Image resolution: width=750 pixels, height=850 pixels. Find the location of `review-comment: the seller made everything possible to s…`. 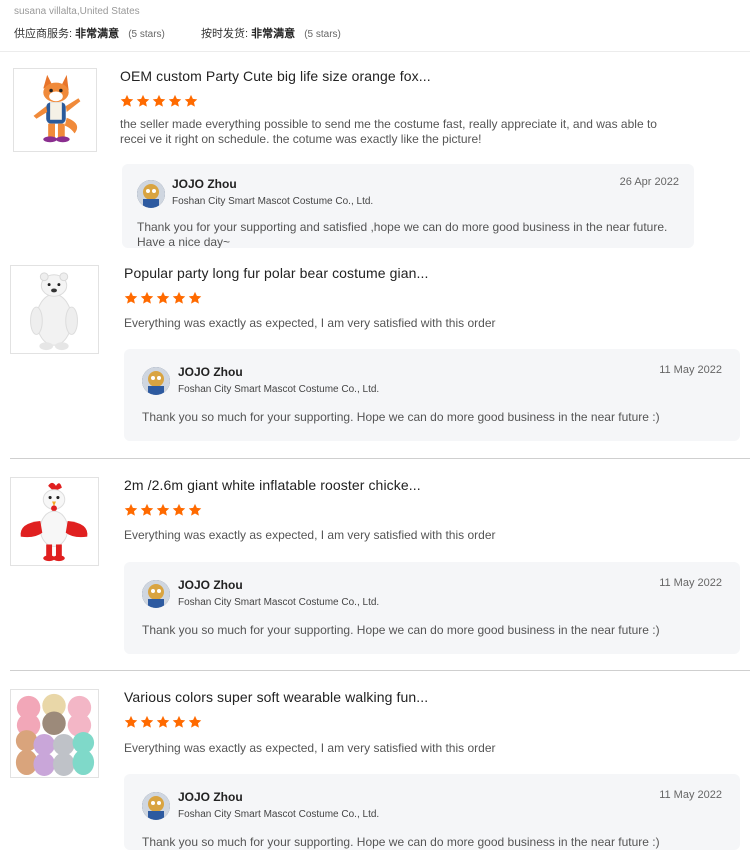

review-comment: the seller made everything possible to s… is located at coordinates (388, 131).